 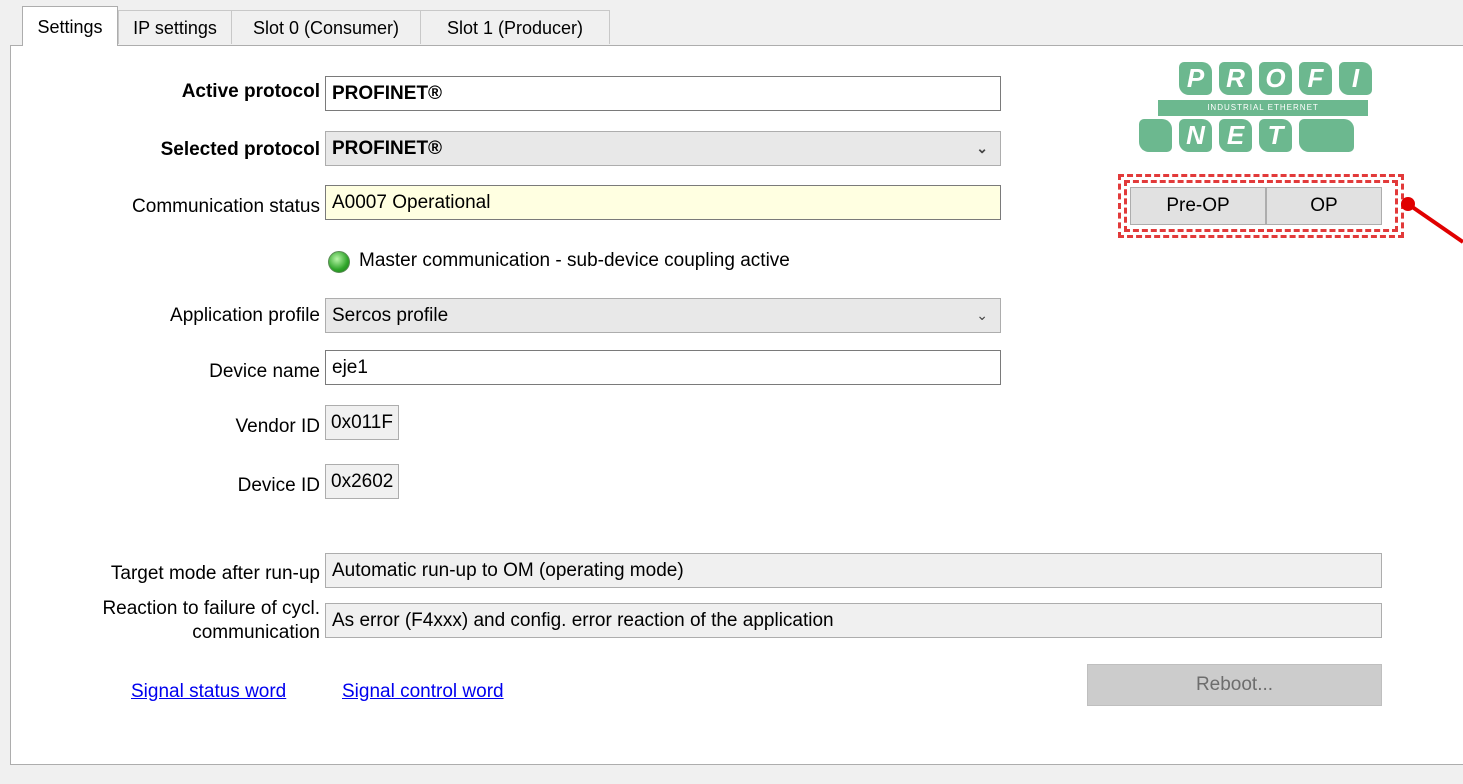 I want to click on application-profile-value: Sercos profile, so click(x=390, y=315).